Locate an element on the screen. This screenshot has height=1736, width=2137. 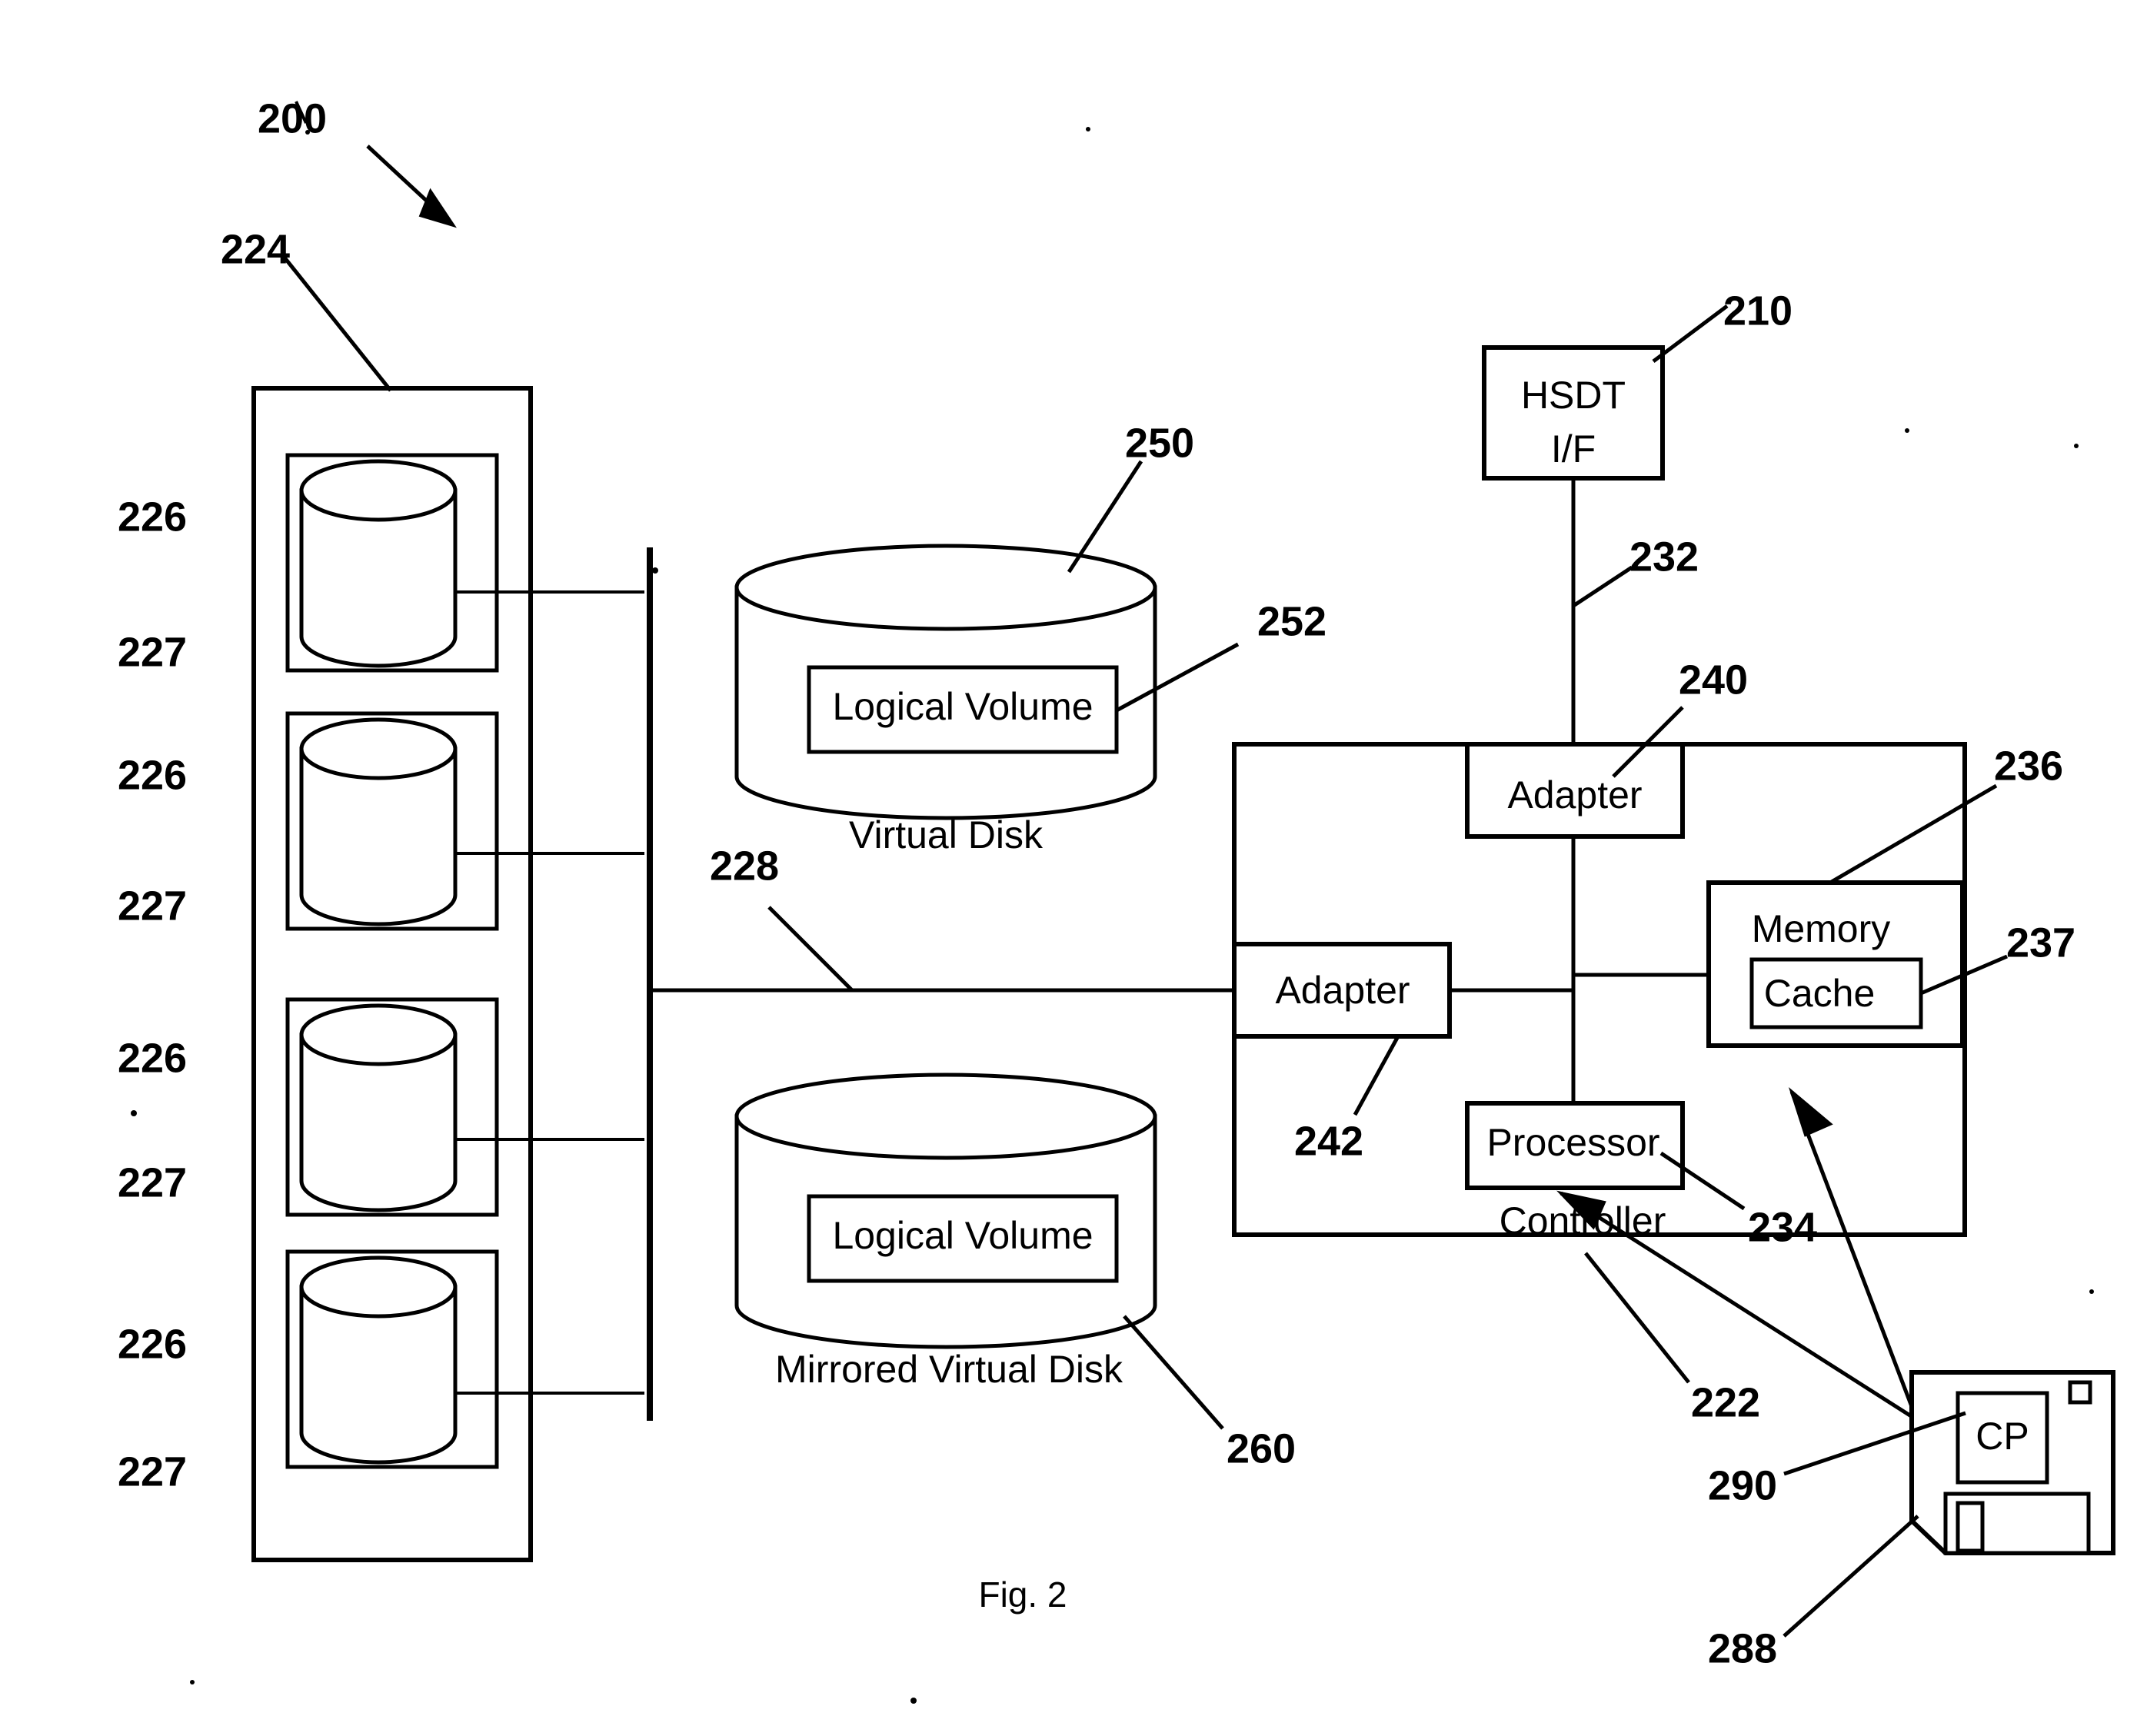
shutter-slot is located at coordinates (1970, 1527).